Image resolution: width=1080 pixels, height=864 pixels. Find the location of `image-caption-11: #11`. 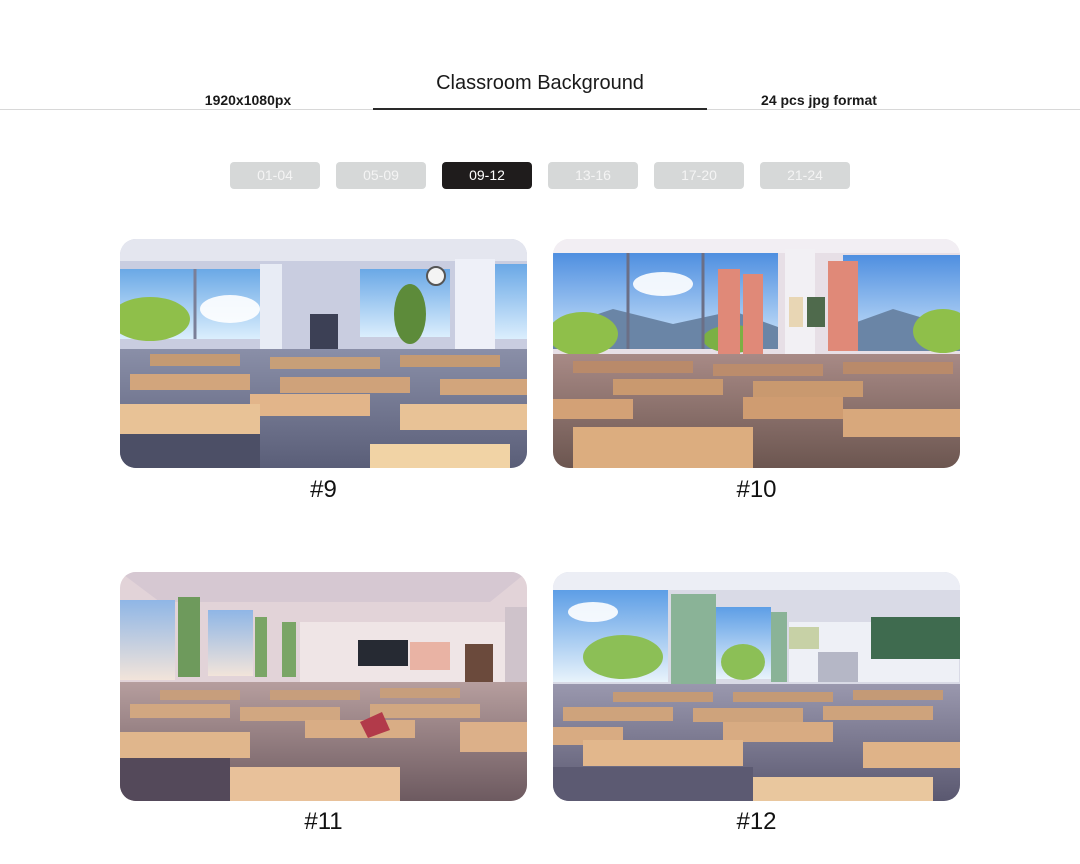

image-caption-11: #11 is located at coordinates (323, 821).